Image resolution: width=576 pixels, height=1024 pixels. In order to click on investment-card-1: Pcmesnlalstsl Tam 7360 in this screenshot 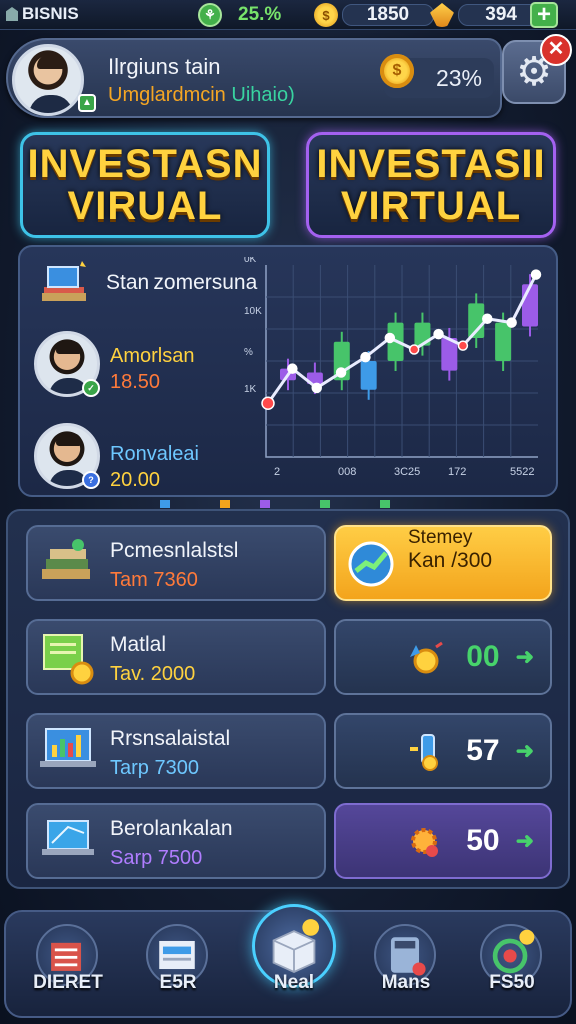, I will do `click(176, 563)`.